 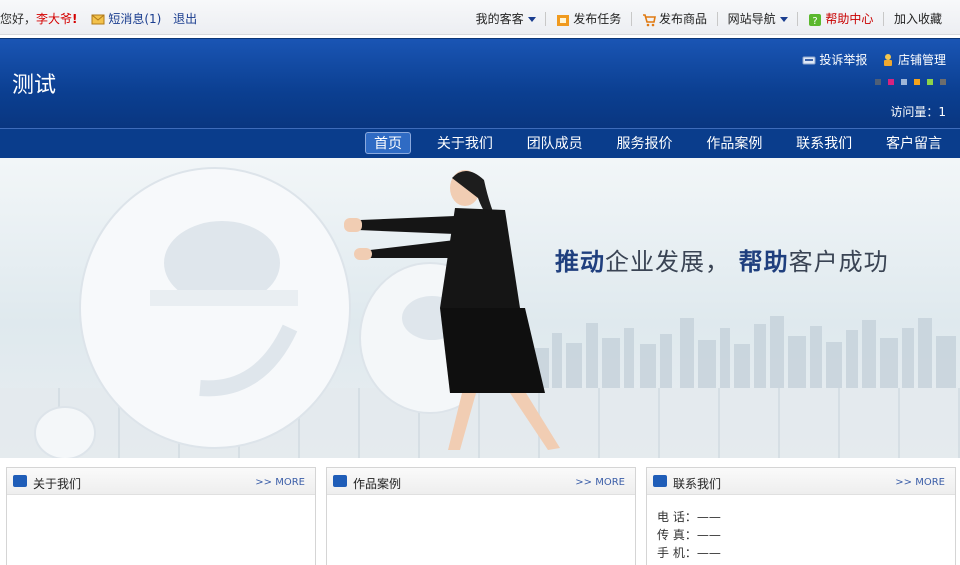 I want to click on panel-header: 联系我们 >> MORE, so click(x=801, y=481).